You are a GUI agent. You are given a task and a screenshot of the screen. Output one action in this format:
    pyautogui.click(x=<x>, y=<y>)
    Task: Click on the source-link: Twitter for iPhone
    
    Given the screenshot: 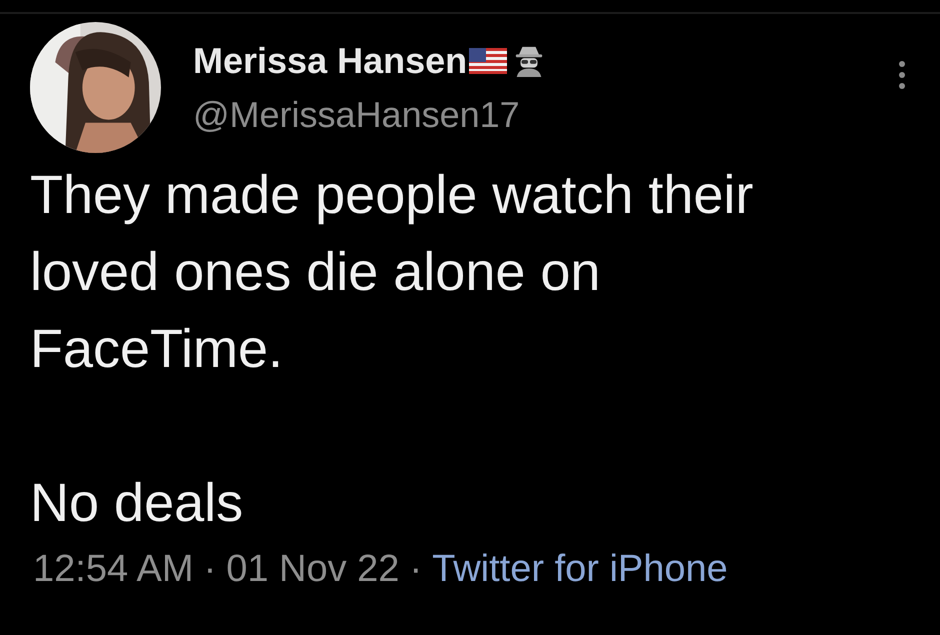 What is the action you would take?
    pyautogui.click(x=580, y=569)
    